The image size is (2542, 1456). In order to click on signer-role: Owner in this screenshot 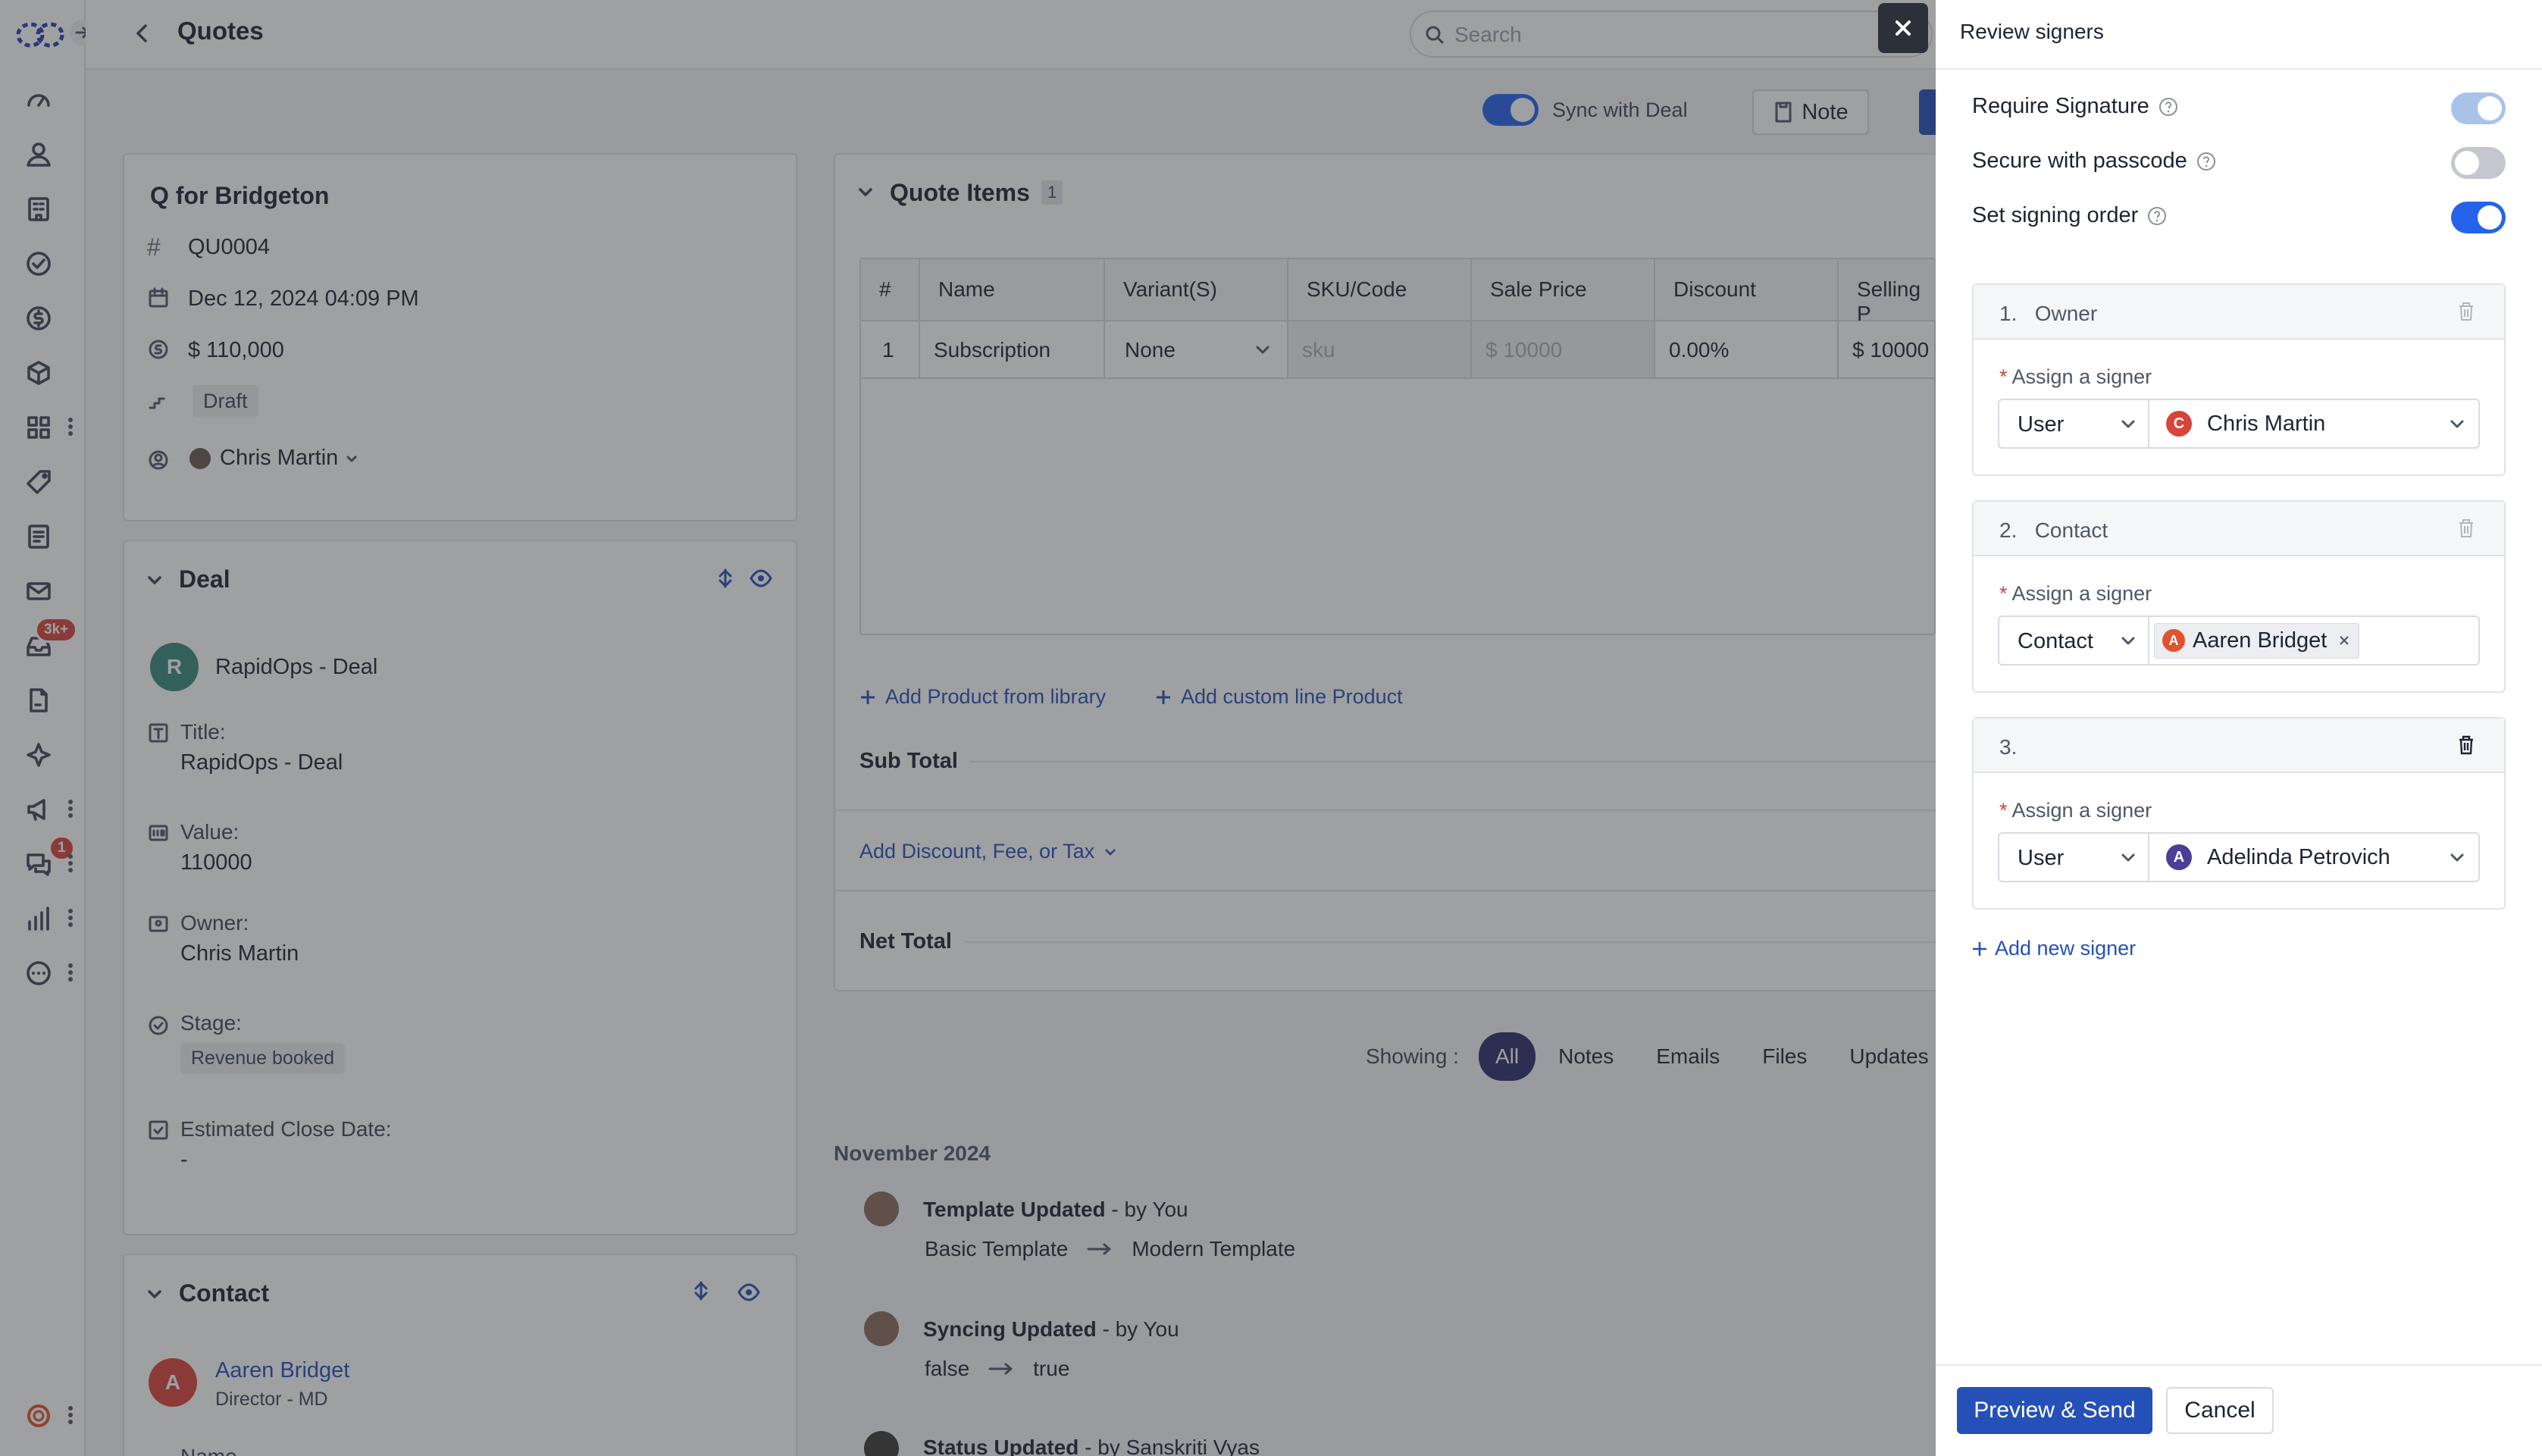, I will do `click(2066, 313)`.